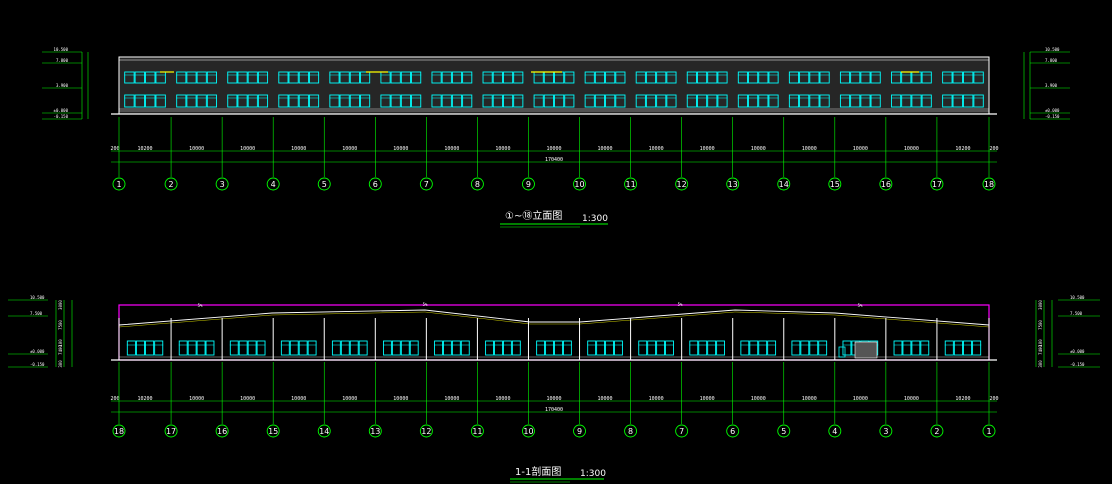 Image resolution: width=1112 pixels, height=484 pixels. What do you see at coordinates (1040, 364) in the screenshot?
I see `section-dim-text-right: 300` at bounding box center [1040, 364].